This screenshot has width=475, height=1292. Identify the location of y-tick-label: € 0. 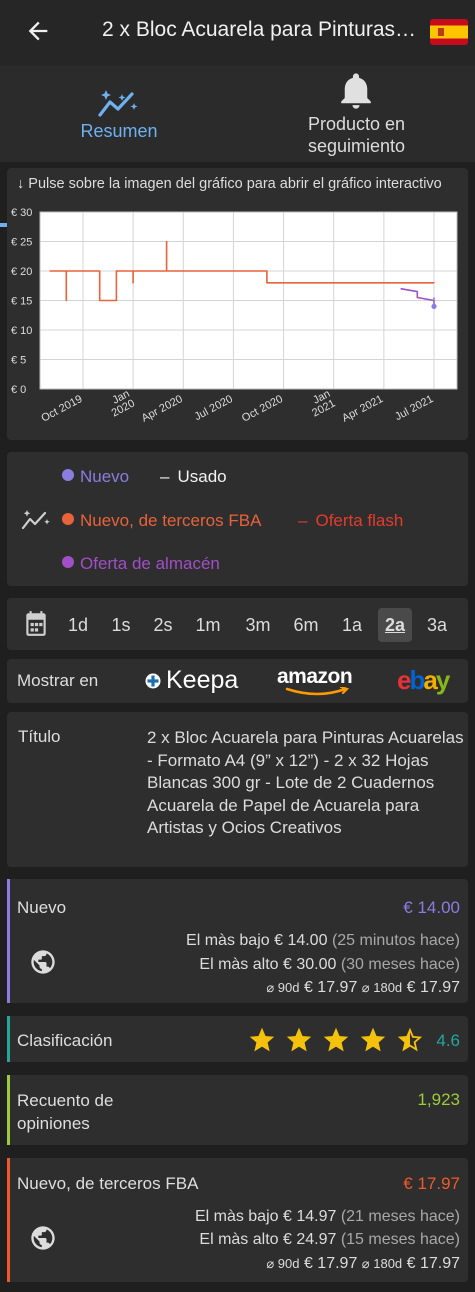
(18, 390).